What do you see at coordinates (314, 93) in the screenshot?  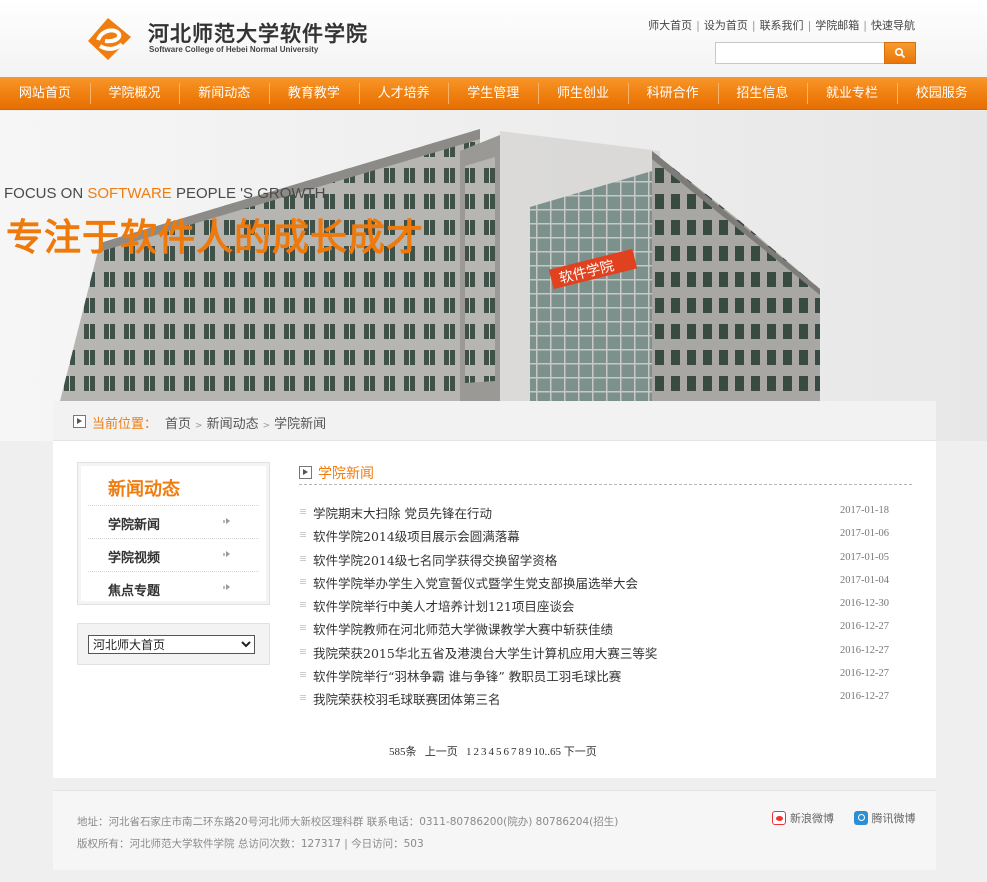 I see `nav-item-teaching: 教育教学` at bounding box center [314, 93].